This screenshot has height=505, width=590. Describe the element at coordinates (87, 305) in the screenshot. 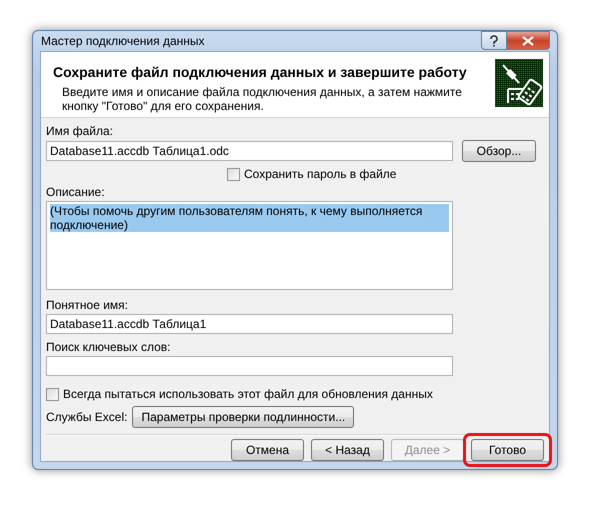

I see `friendly-name-label: Понятное имя:` at that location.